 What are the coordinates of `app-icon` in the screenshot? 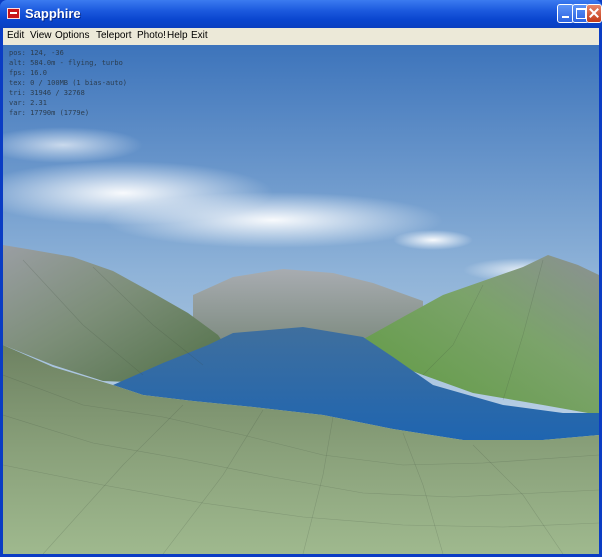 It's located at (13, 13).